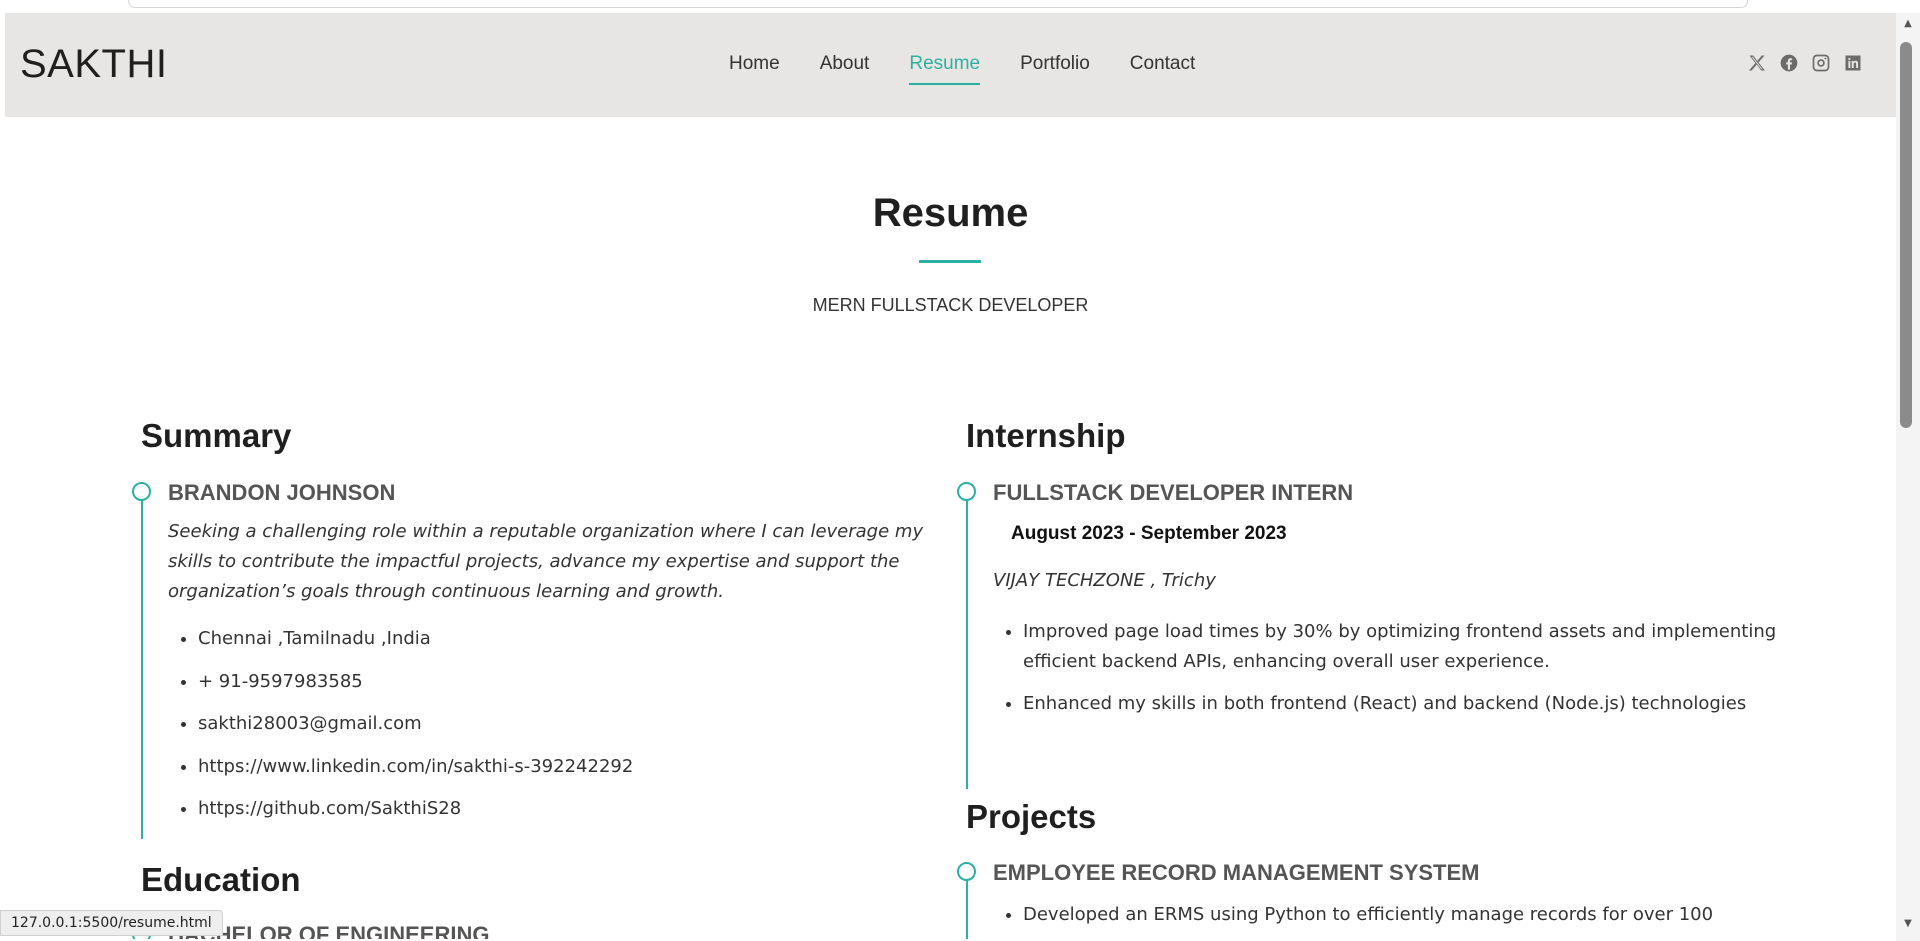 The width and height of the screenshot is (1920, 941). What do you see at coordinates (142, 666) in the screenshot?
I see `summary-timeline` at bounding box center [142, 666].